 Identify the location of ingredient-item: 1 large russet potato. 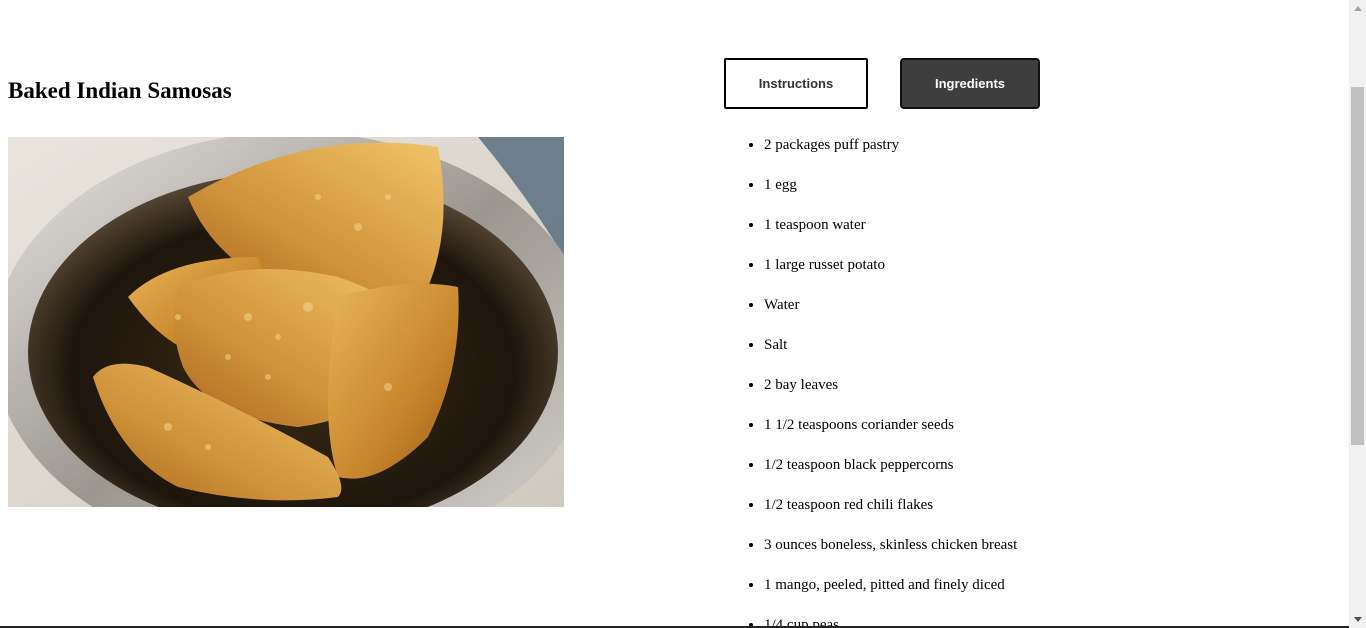
(890, 265).